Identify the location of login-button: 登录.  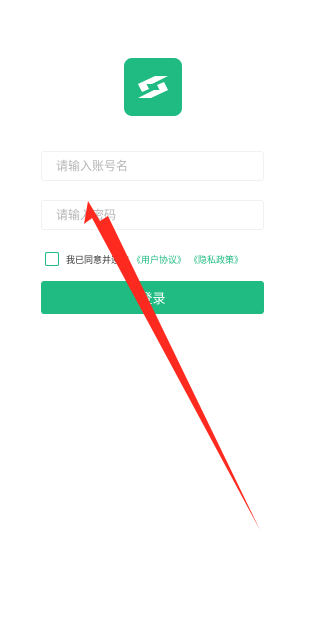
(152, 297).